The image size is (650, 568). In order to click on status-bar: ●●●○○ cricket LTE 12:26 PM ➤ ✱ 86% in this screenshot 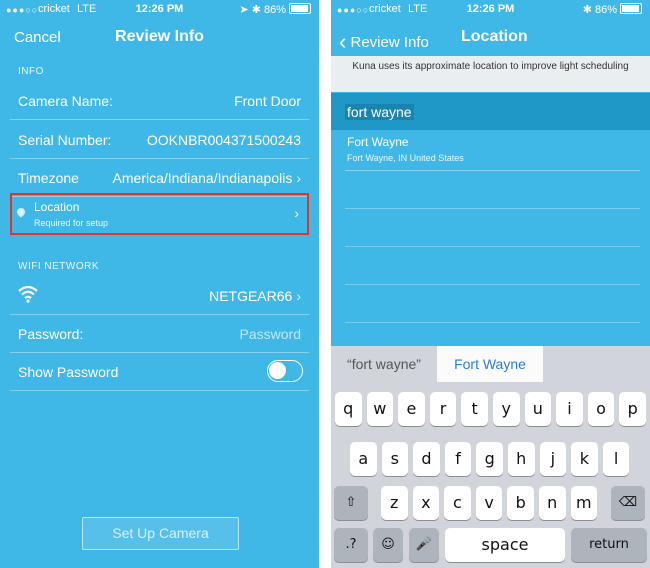, I will do `click(159, 10)`.